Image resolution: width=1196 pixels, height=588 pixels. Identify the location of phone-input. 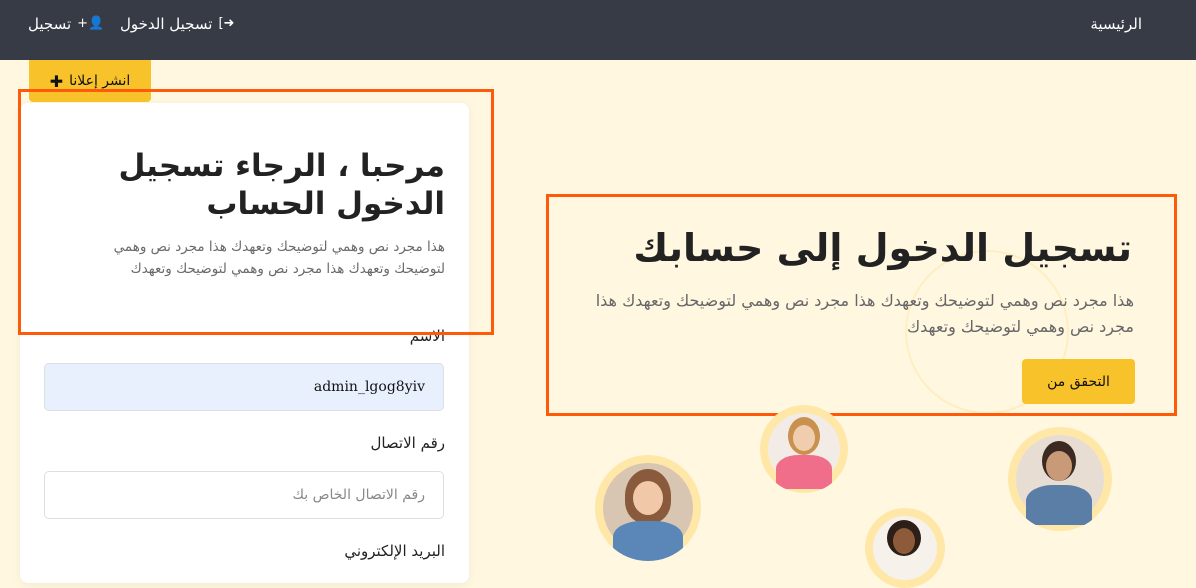
(244, 495).